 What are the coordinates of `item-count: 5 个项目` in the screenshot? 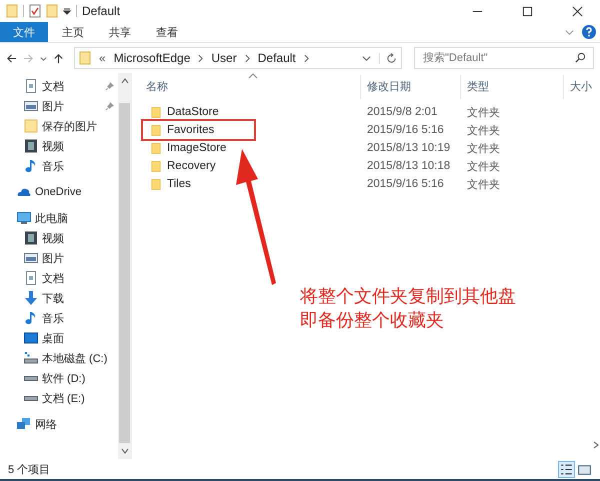 It's located at (29, 469).